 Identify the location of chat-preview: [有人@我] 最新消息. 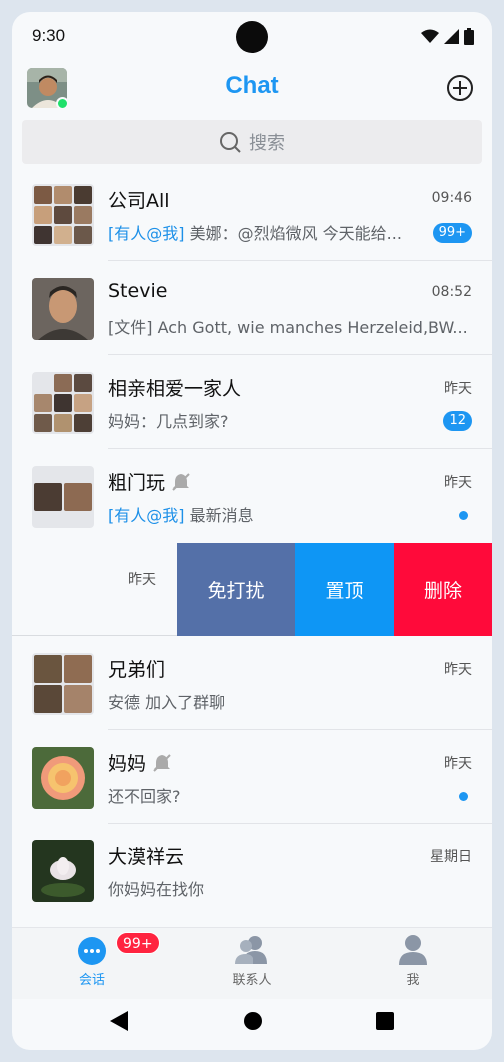
(294, 514).